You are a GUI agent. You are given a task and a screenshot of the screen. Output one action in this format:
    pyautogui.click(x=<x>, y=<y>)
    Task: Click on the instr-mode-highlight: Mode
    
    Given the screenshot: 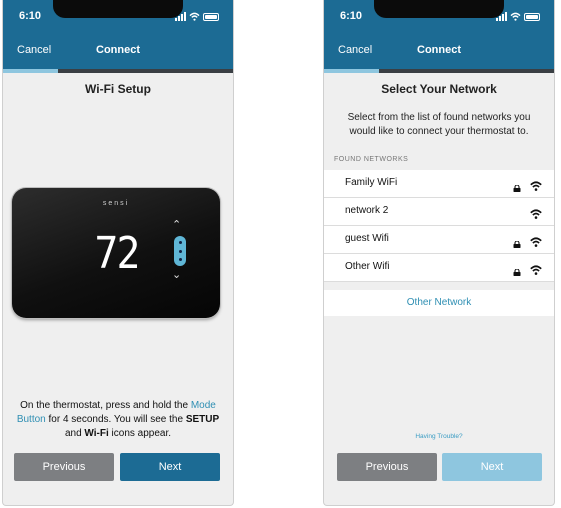 What is the action you would take?
    pyautogui.click(x=203, y=405)
    